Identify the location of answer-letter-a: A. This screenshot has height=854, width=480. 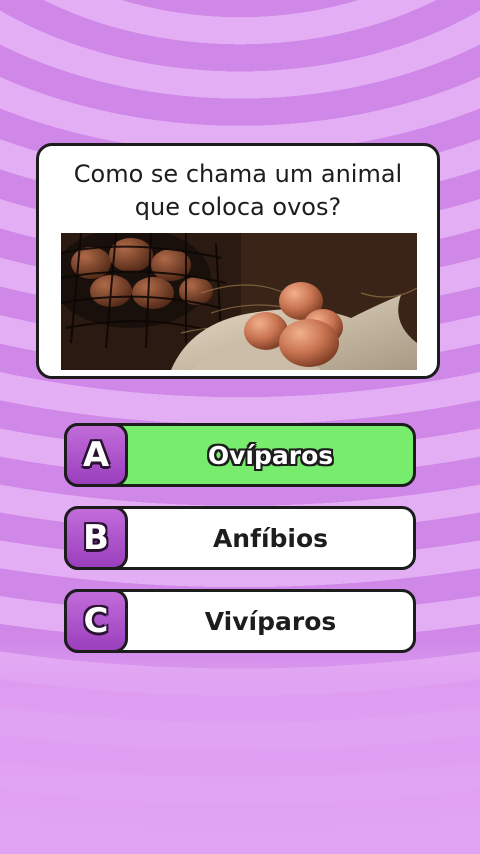
(96, 455).